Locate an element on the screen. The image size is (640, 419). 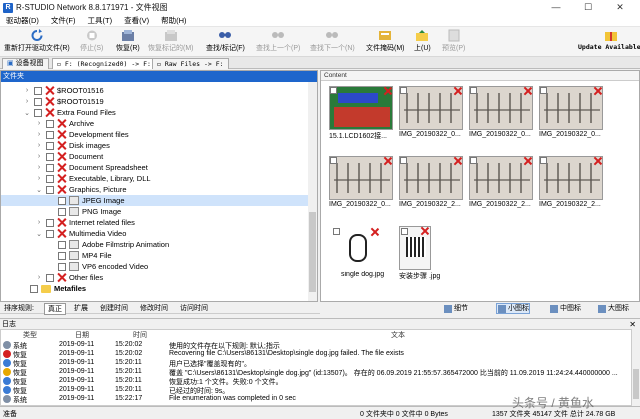
sort-real-button: 真正 is located at coordinates (55, 309).